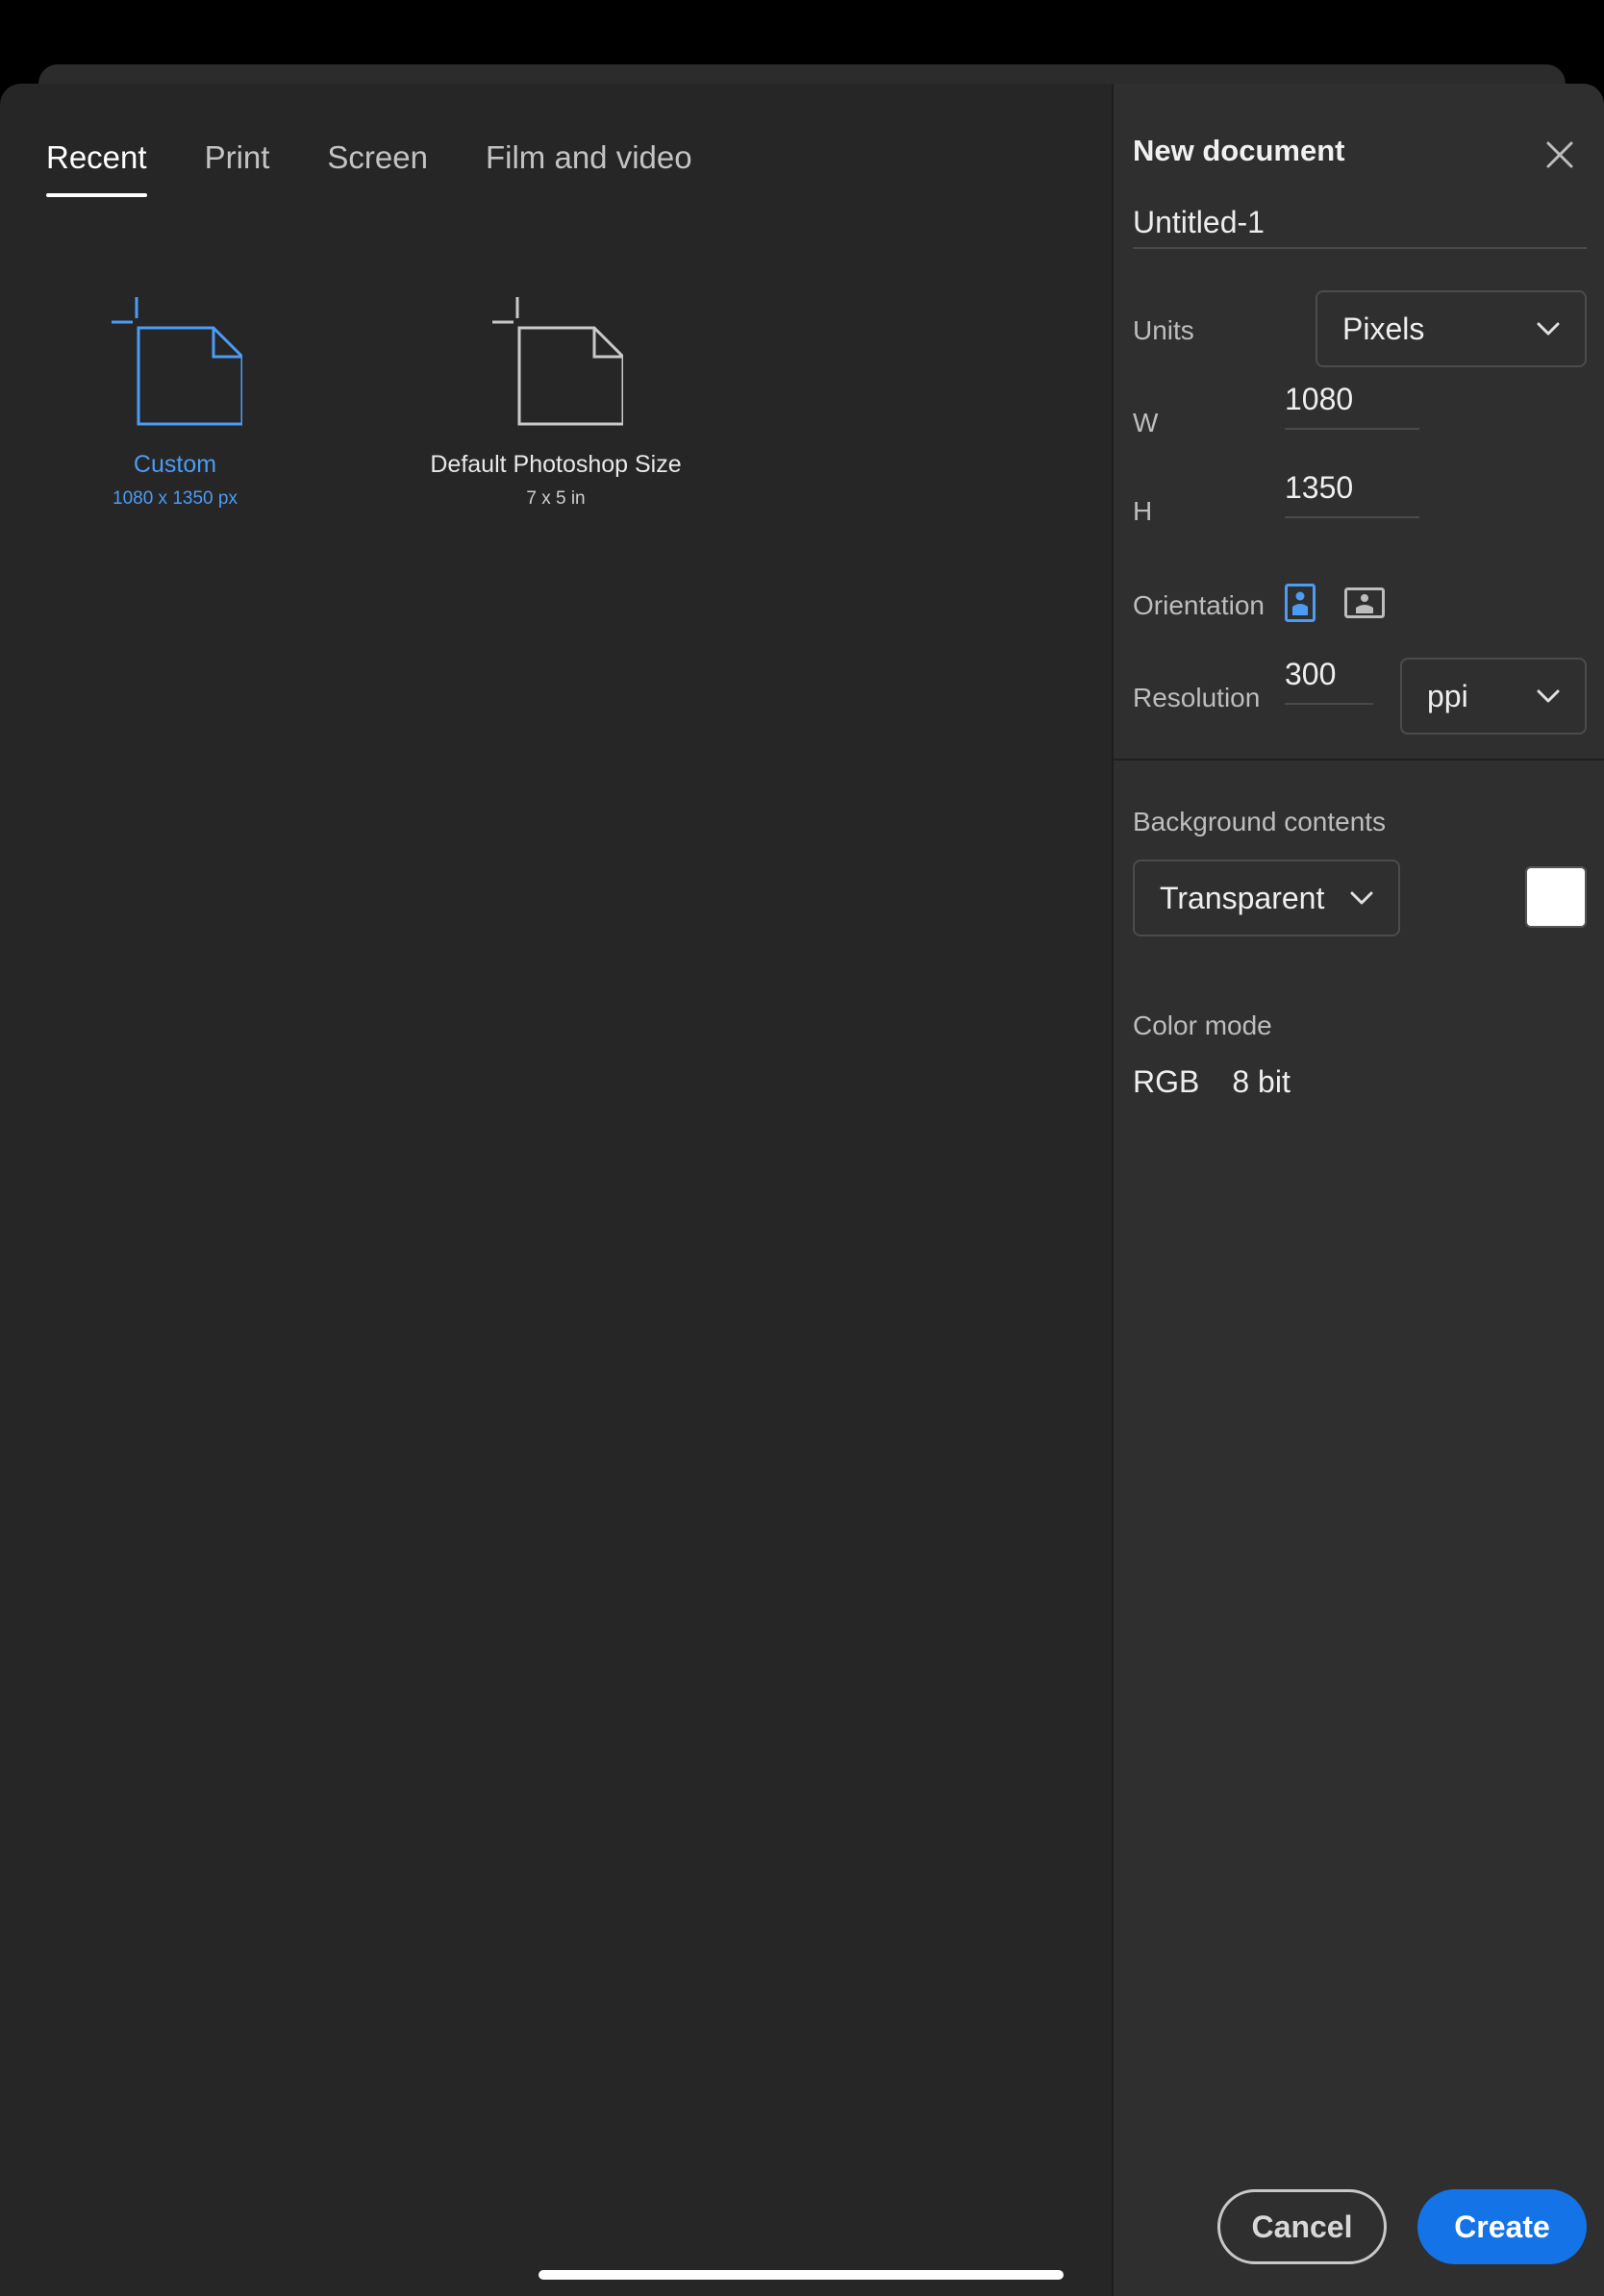 This screenshot has width=1604, height=2296. What do you see at coordinates (1359, 760) in the screenshot?
I see `section-divider` at bounding box center [1359, 760].